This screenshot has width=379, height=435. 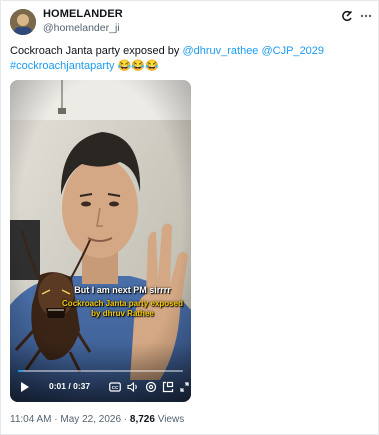 I want to click on volume-icon, so click(x=133, y=387).